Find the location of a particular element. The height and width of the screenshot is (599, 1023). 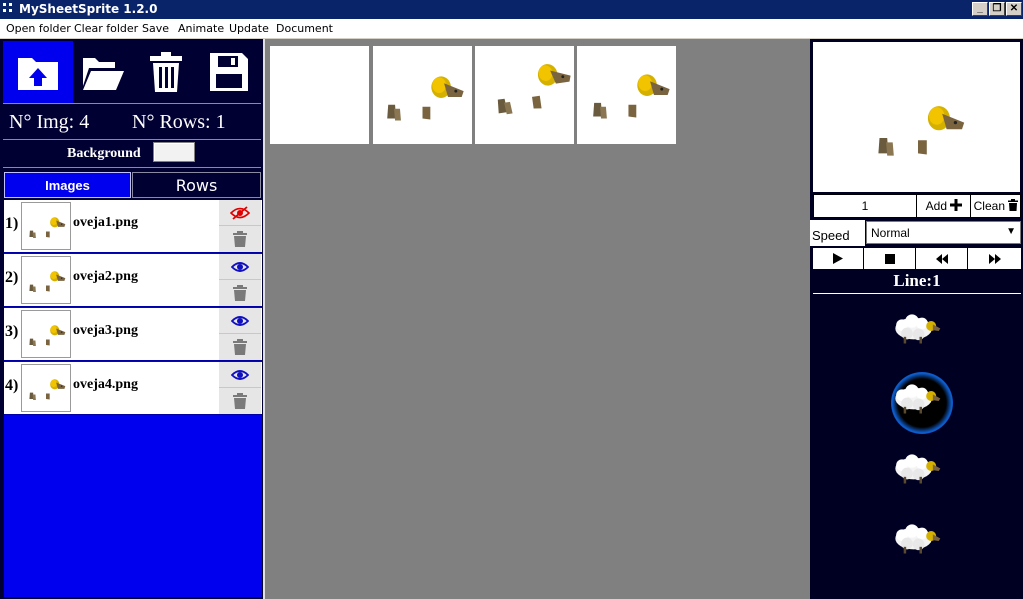

restore-button: ❐ is located at coordinates (997, 9).